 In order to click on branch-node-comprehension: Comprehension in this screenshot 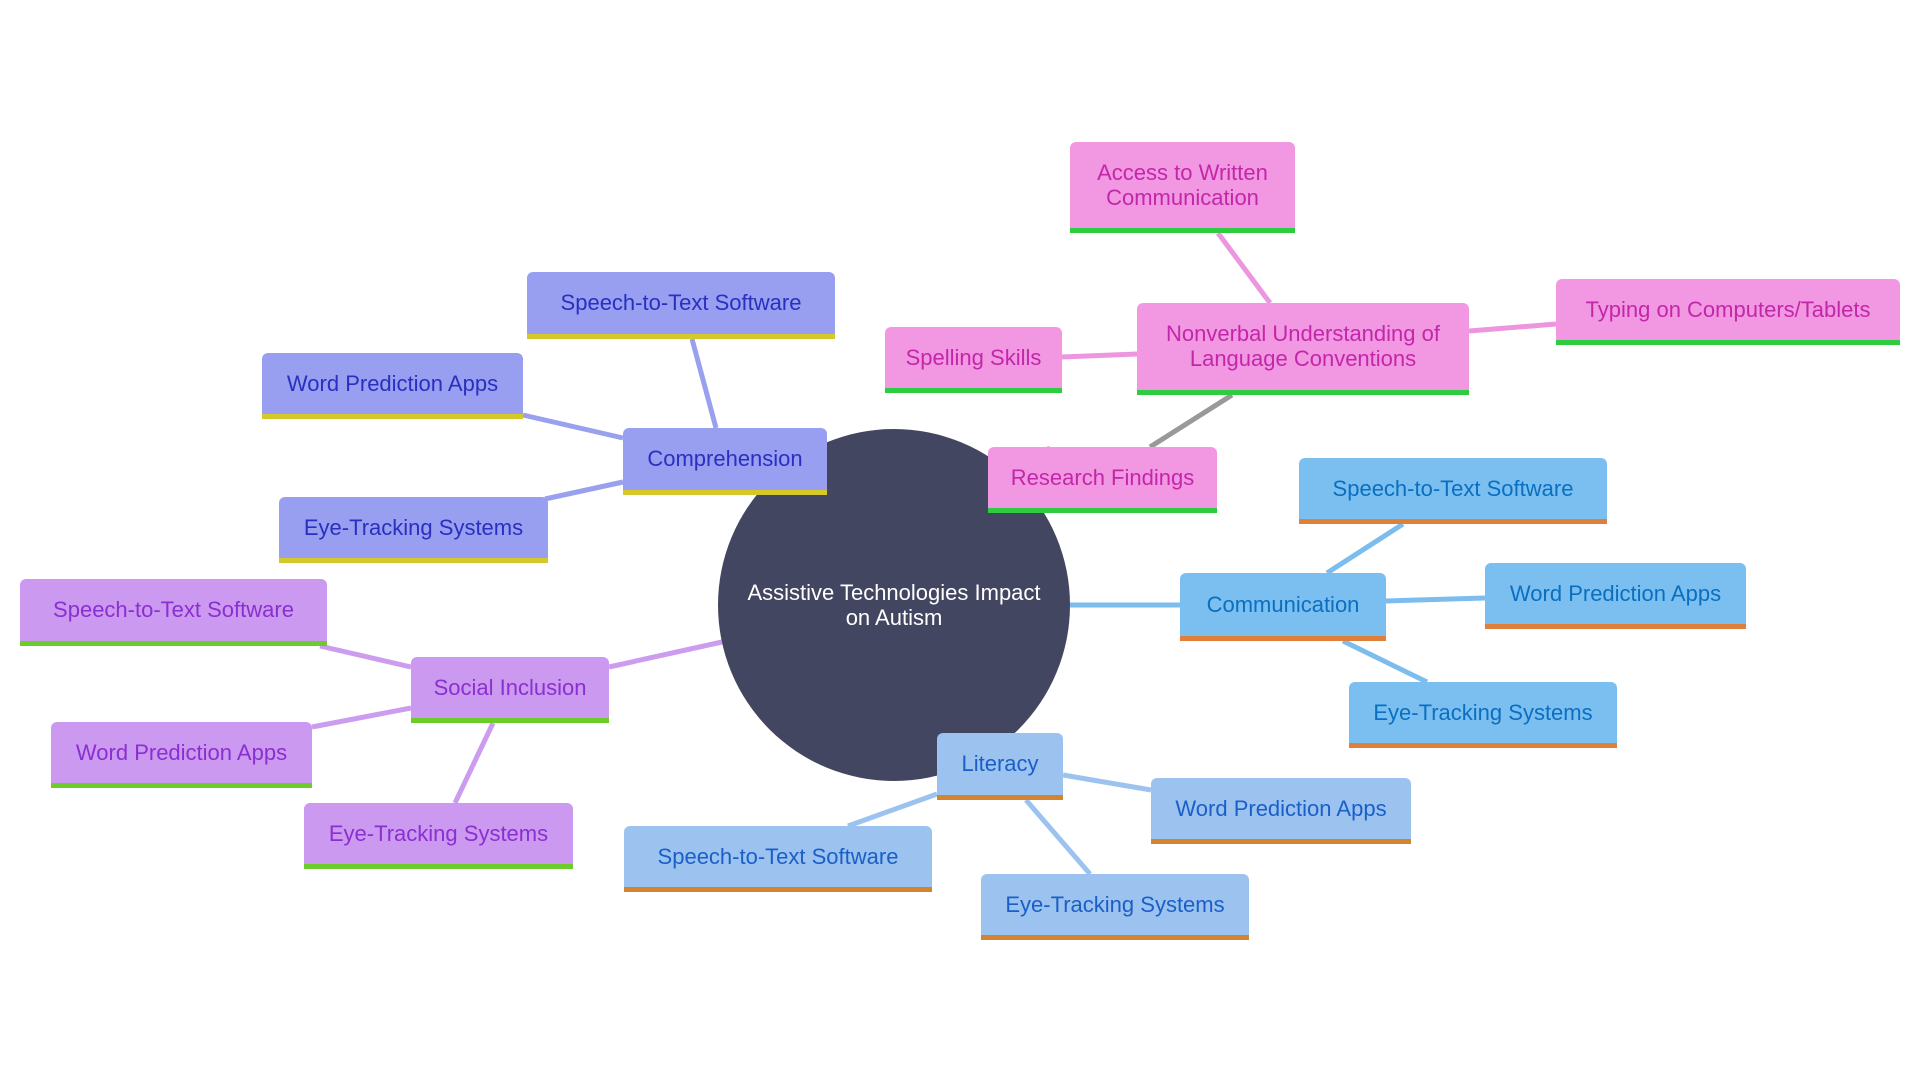, I will do `click(725, 461)`.